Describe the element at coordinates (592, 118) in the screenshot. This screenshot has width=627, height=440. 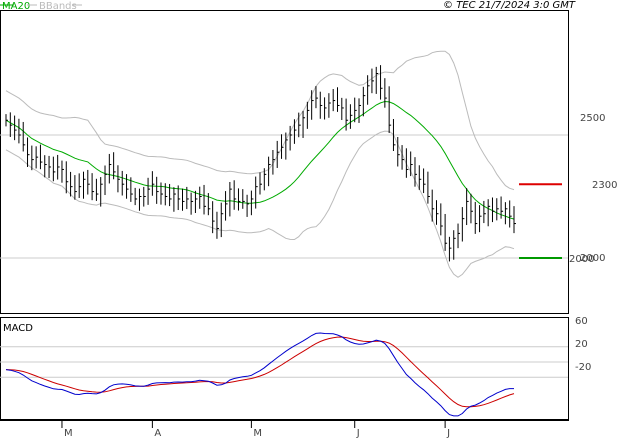
I see `price-y-tick: 2500` at that location.